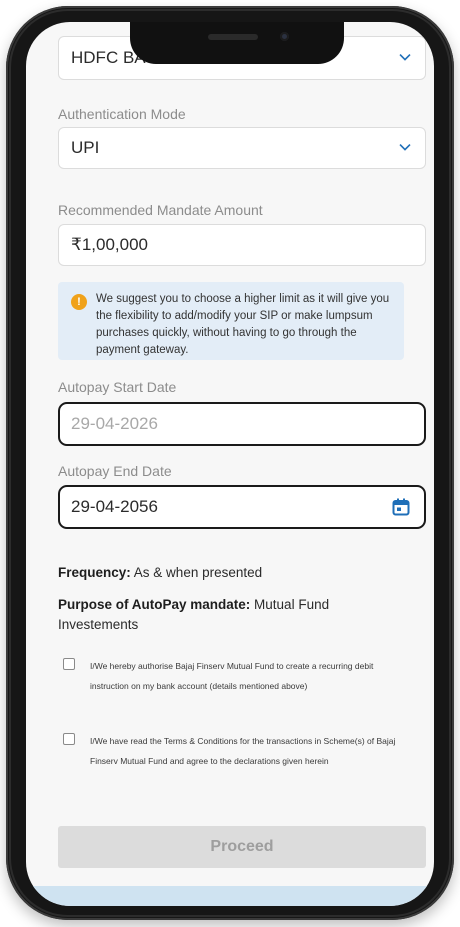 This screenshot has height=927, width=460. What do you see at coordinates (401, 507) in the screenshot?
I see `calendar-icon` at bounding box center [401, 507].